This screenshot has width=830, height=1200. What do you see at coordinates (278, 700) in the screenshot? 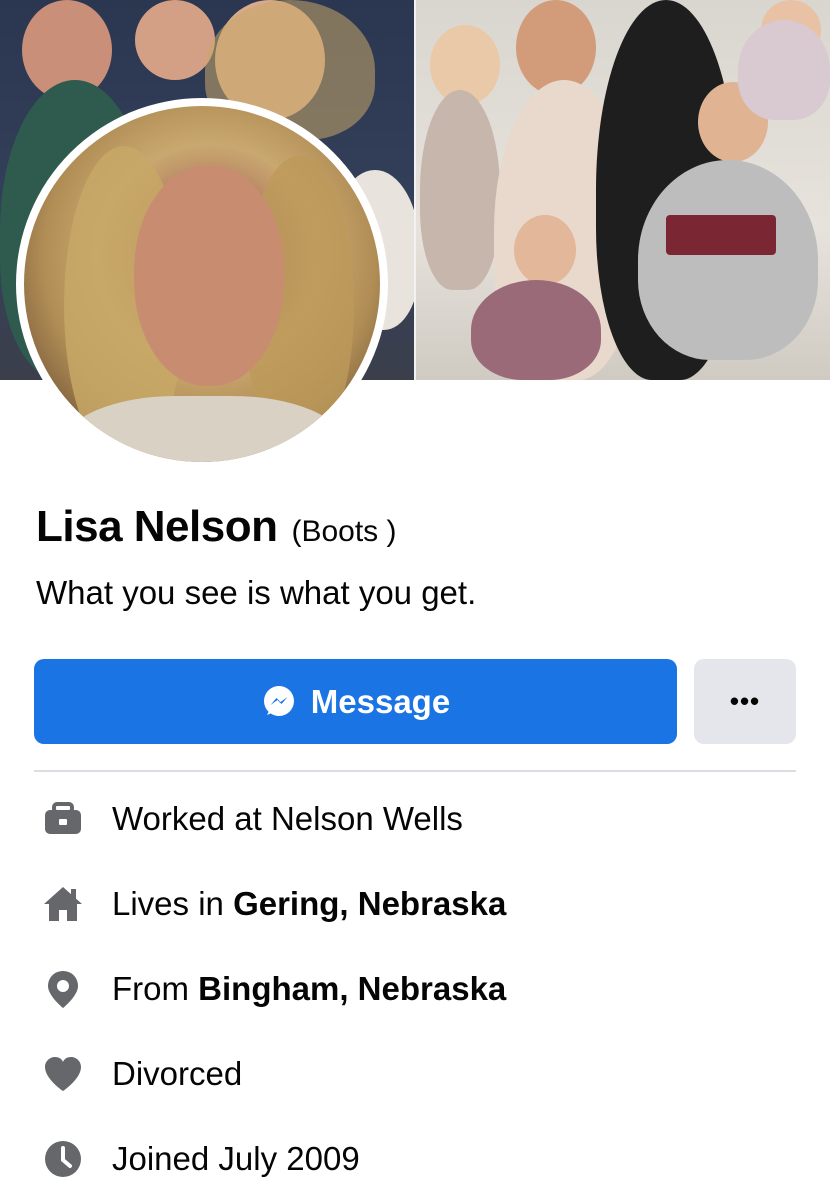
I see `messenger-icon` at bounding box center [278, 700].